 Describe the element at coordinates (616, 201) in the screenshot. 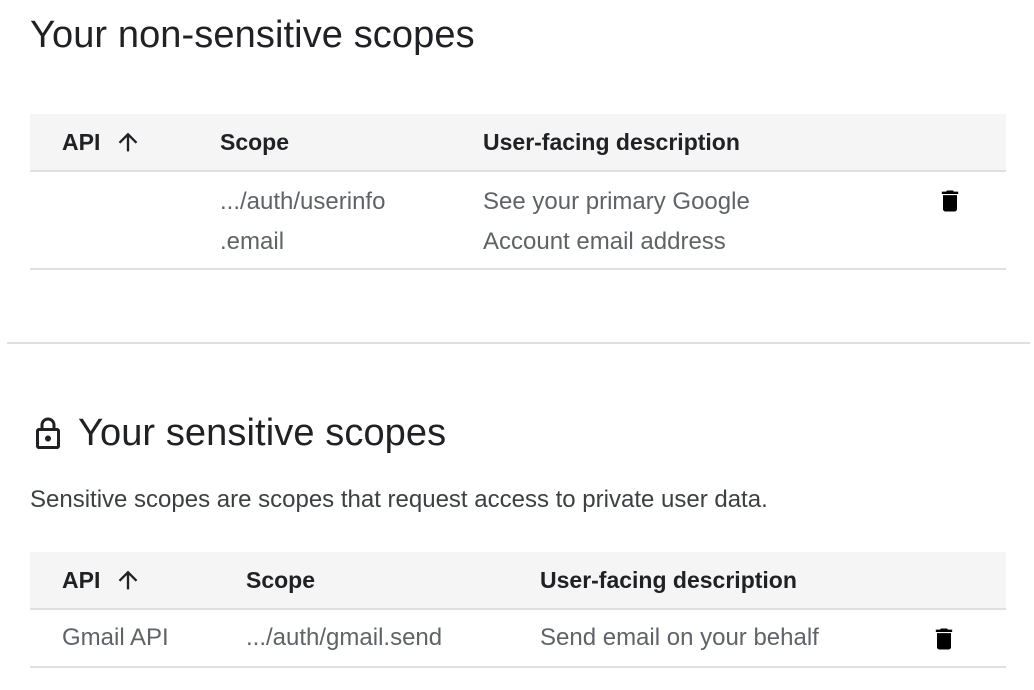

I see `cell-description-line1: See your primary Google` at that location.